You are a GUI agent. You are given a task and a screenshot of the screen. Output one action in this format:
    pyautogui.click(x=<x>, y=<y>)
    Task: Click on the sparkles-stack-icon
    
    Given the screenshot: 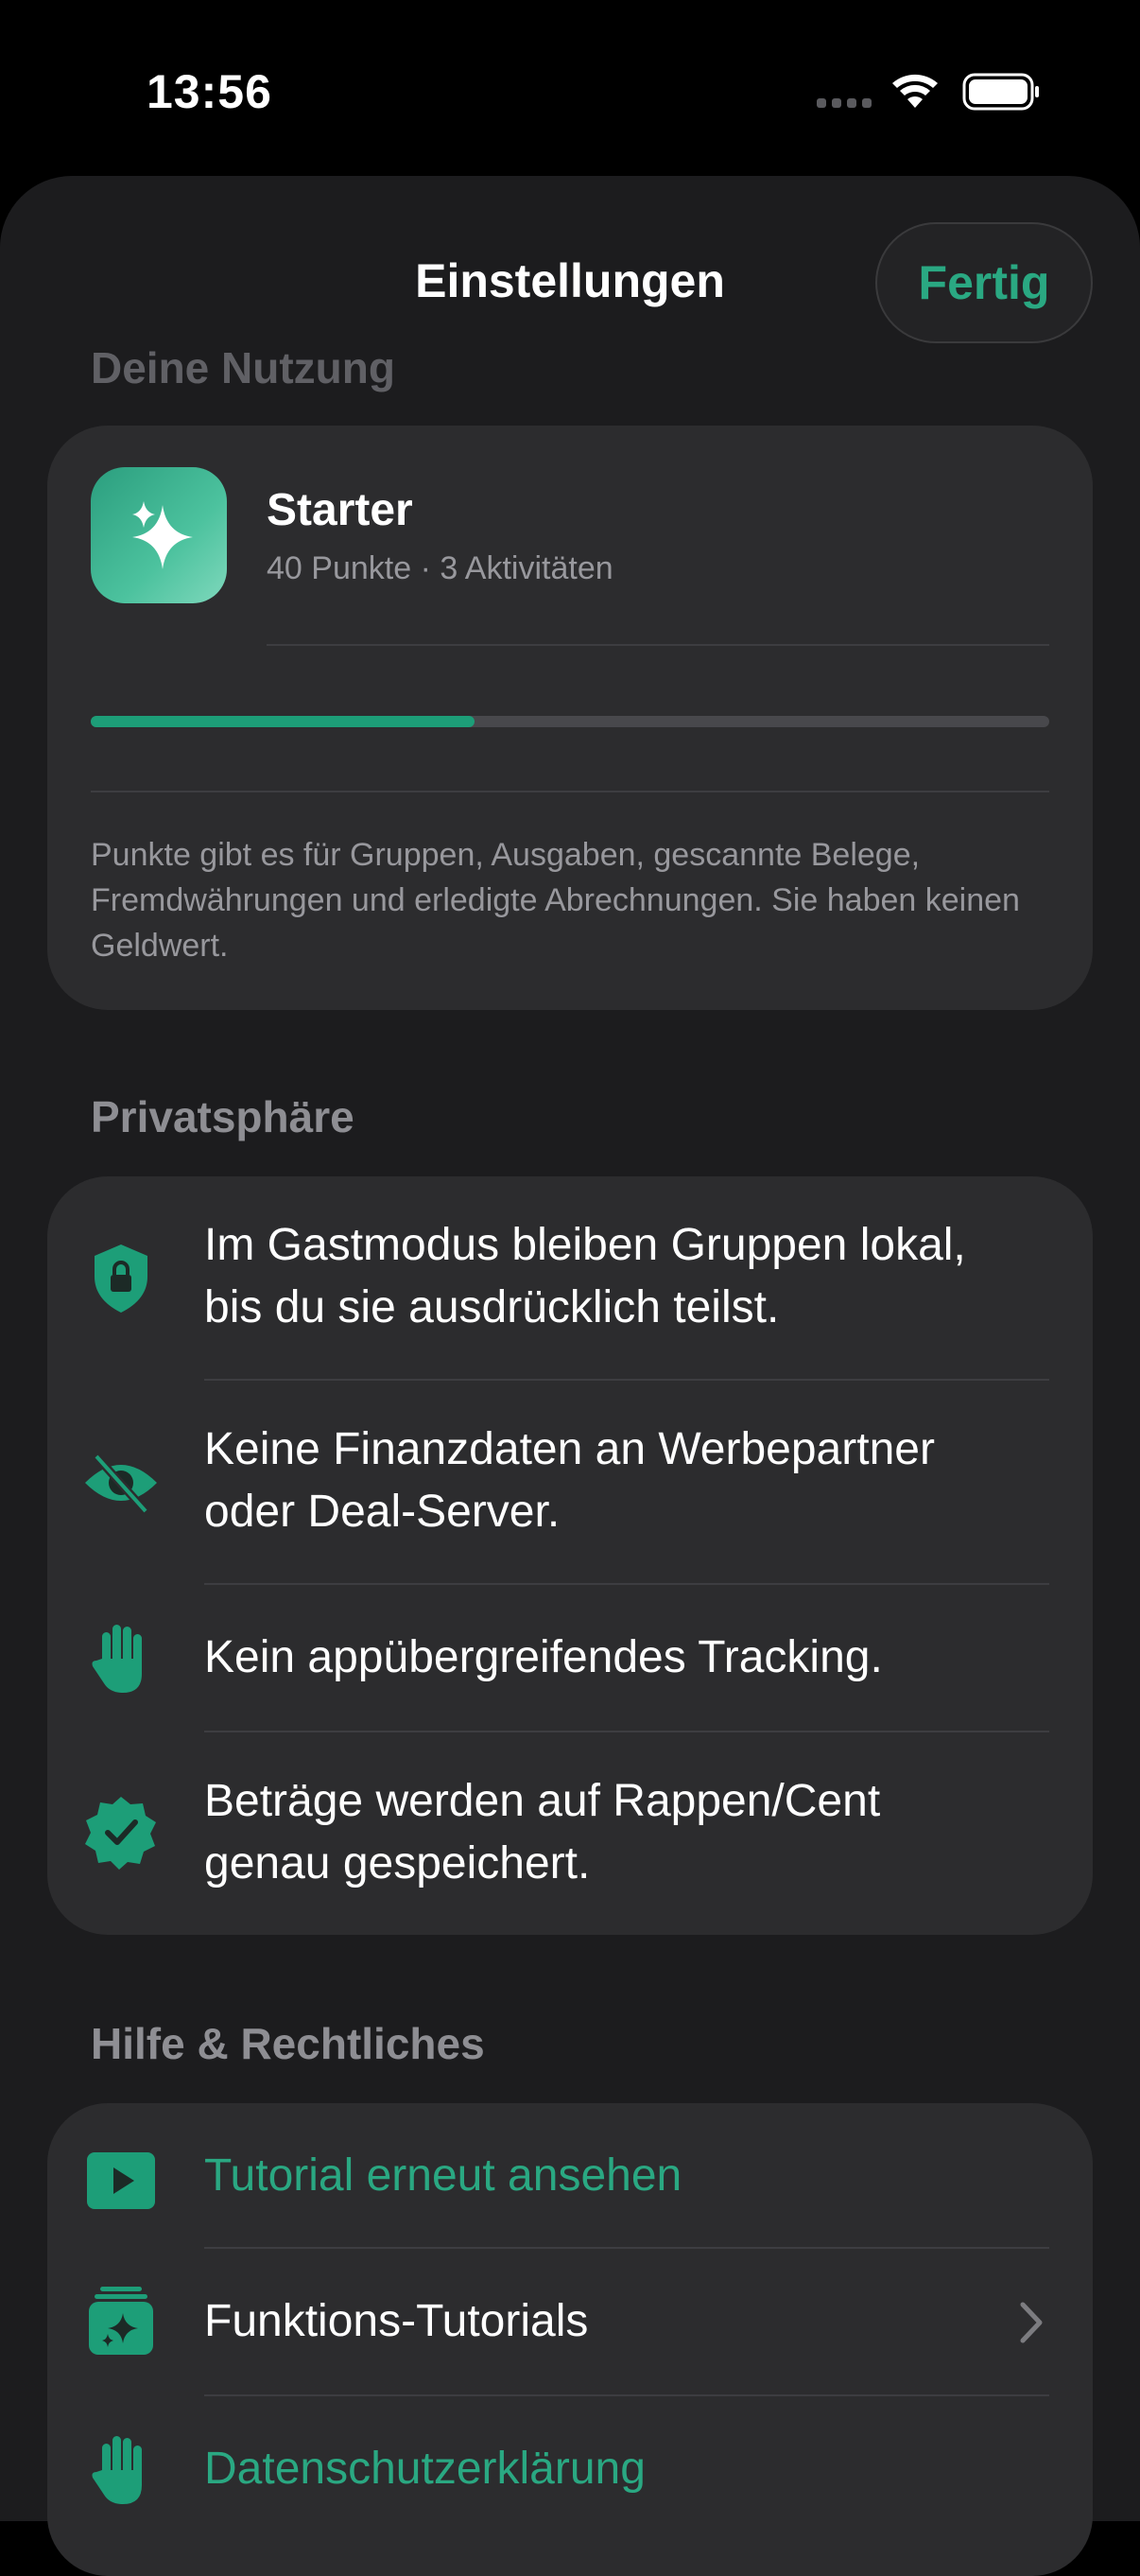 What is the action you would take?
    pyautogui.click(x=121, y=2321)
    